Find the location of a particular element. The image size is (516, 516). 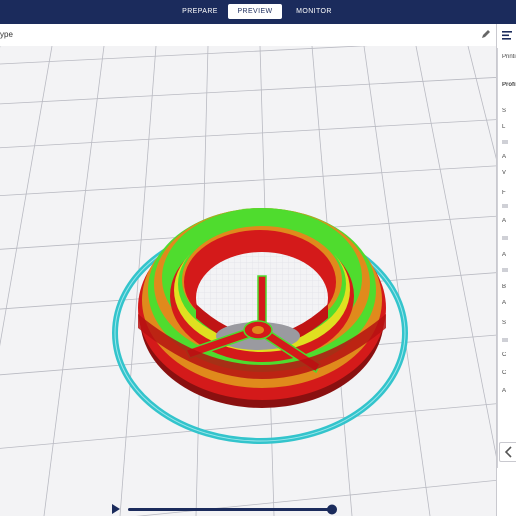

sidebar-header is located at coordinates (506, 35).